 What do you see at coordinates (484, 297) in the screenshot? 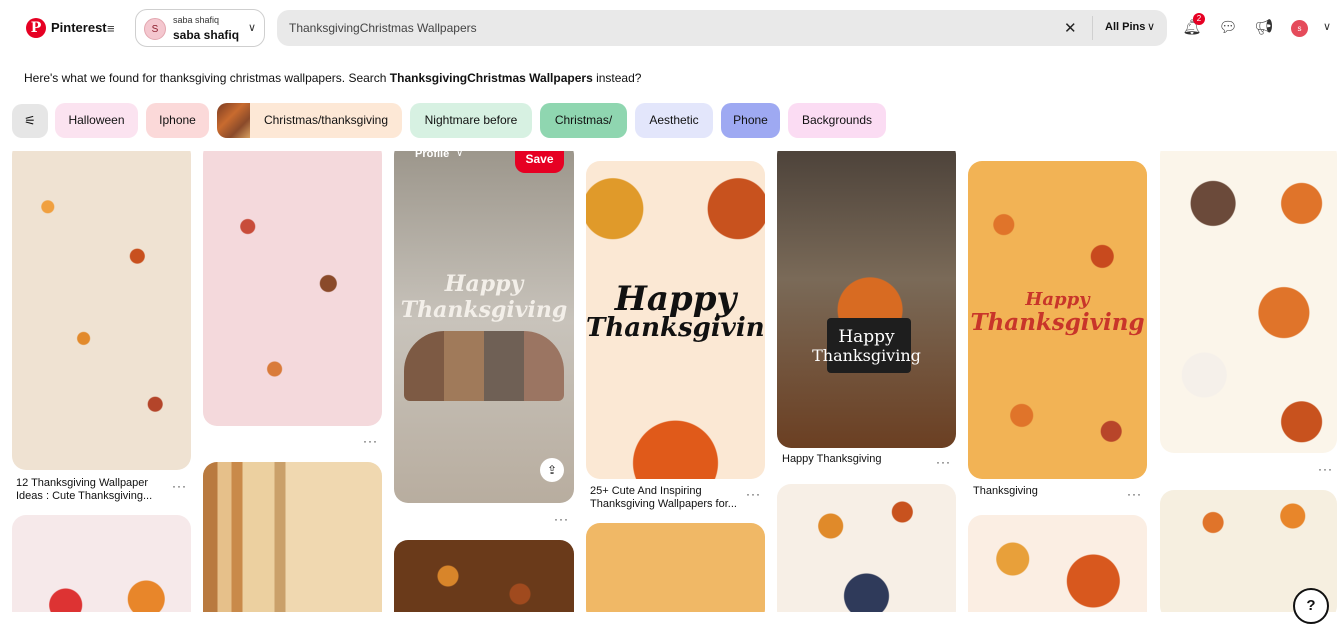
I see `pin-overlay-text: Happy Thanksgiving` at bounding box center [484, 297].